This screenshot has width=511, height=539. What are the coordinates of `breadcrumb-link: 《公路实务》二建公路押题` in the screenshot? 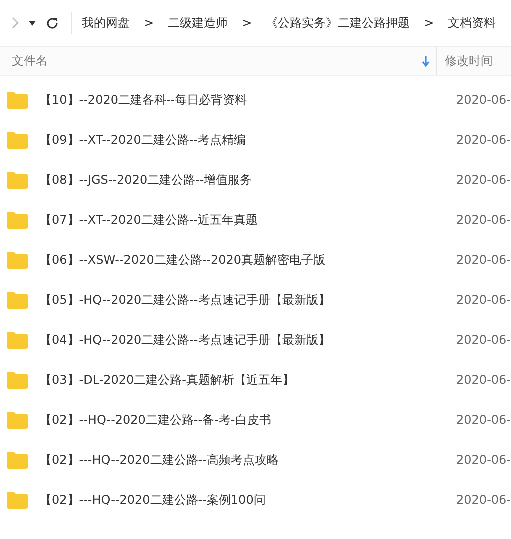 It's located at (338, 23).